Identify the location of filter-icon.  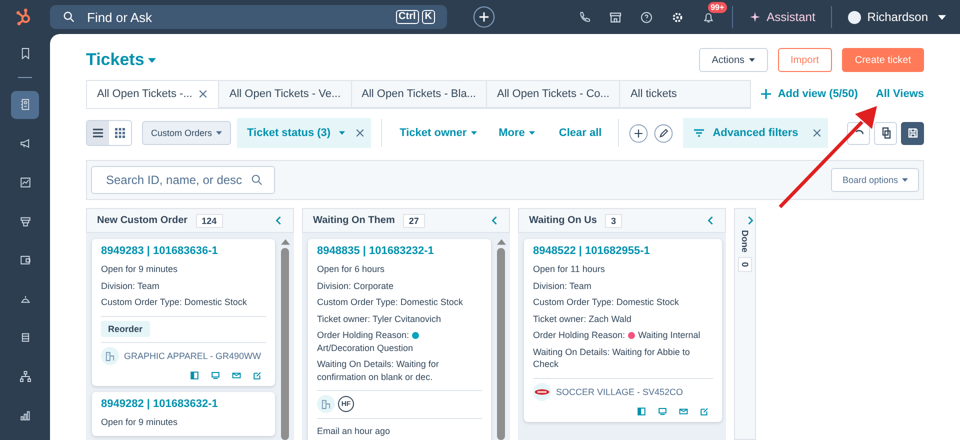
(698, 133).